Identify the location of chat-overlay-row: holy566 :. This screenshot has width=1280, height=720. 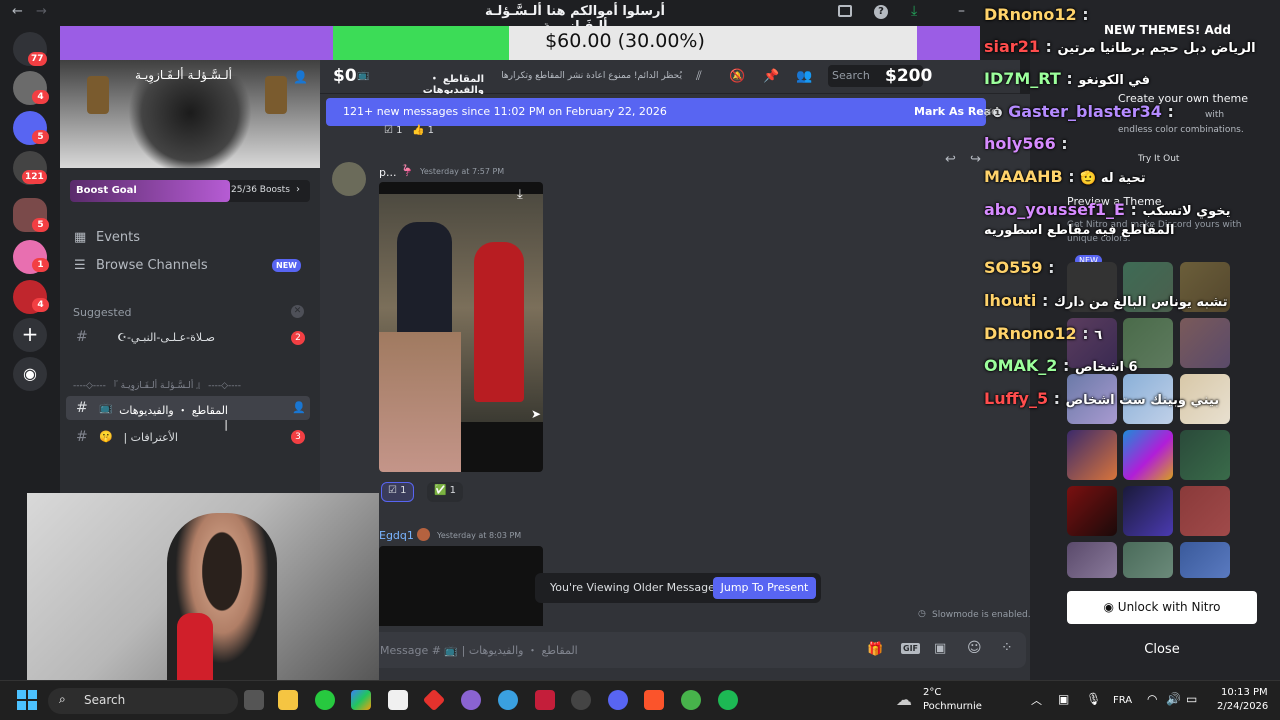
(1026, 143).